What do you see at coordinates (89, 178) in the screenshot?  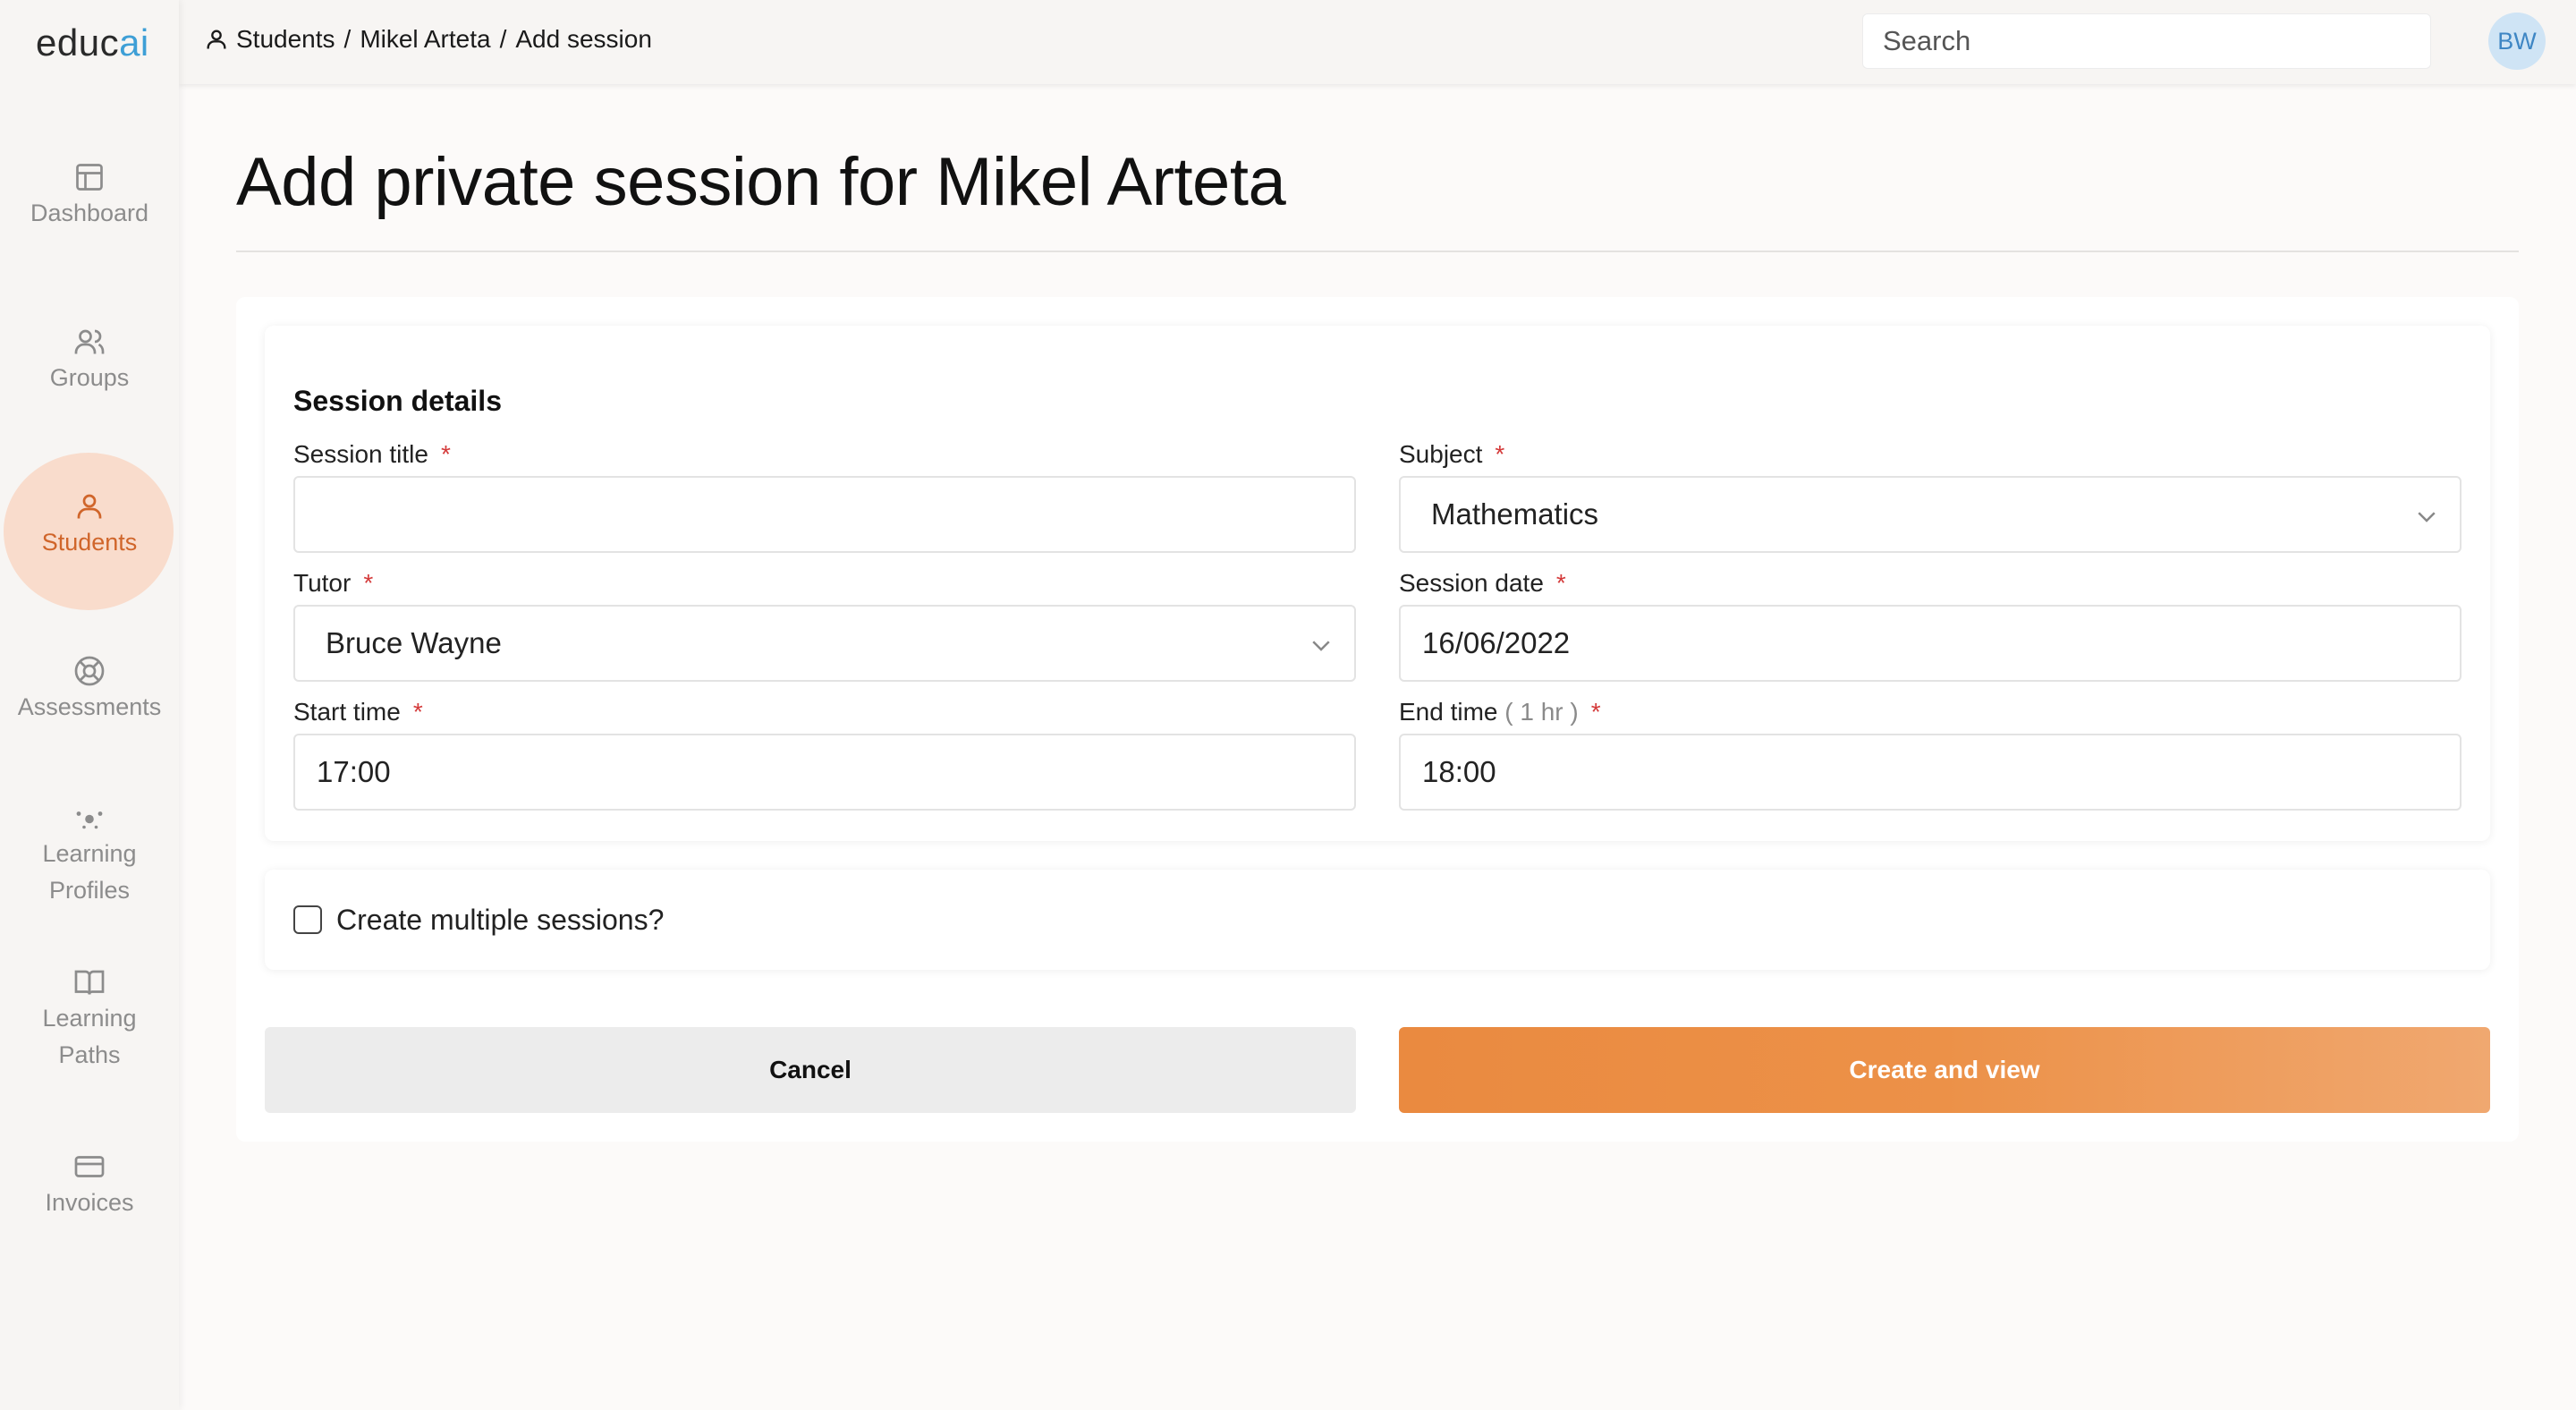 I see `dashboard-icon` at bounding box center [89, 178].